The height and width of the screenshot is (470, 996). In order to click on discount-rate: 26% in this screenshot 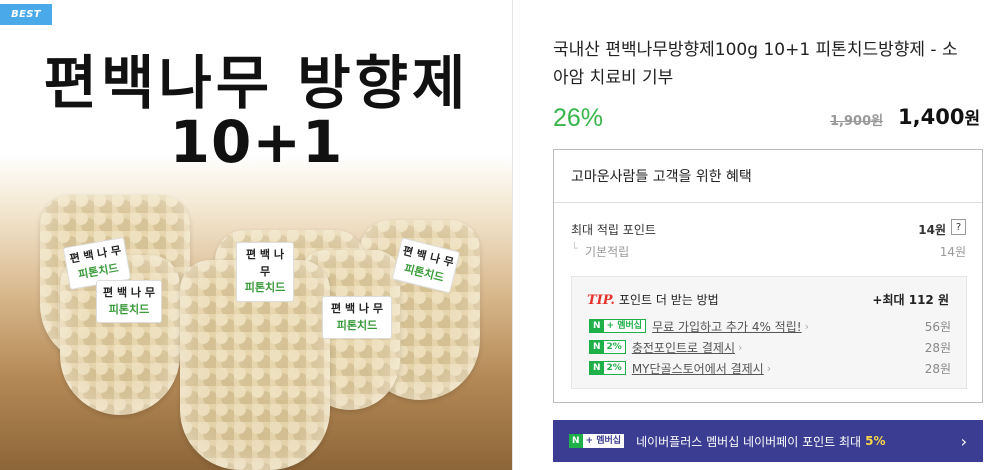, I will do `click(578, 118)`.